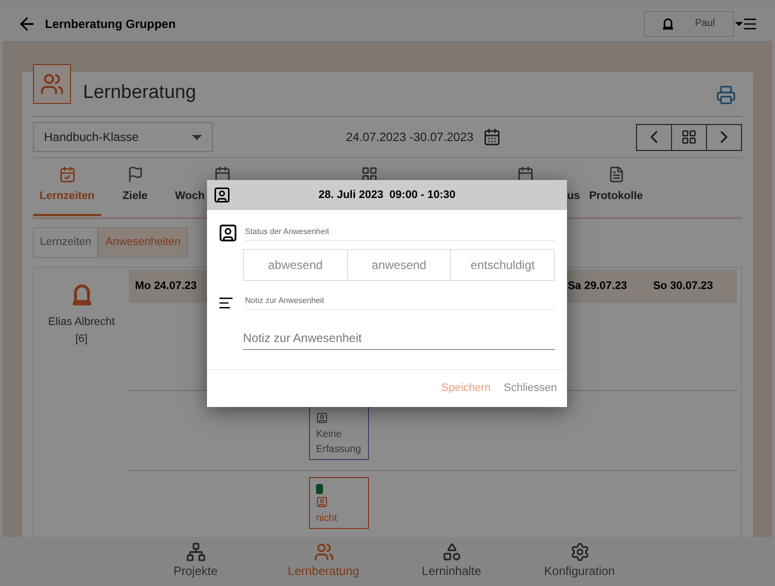 The width and height of the screenshot is (775, 586). I want to click on notes-icon, so click(226, 303).